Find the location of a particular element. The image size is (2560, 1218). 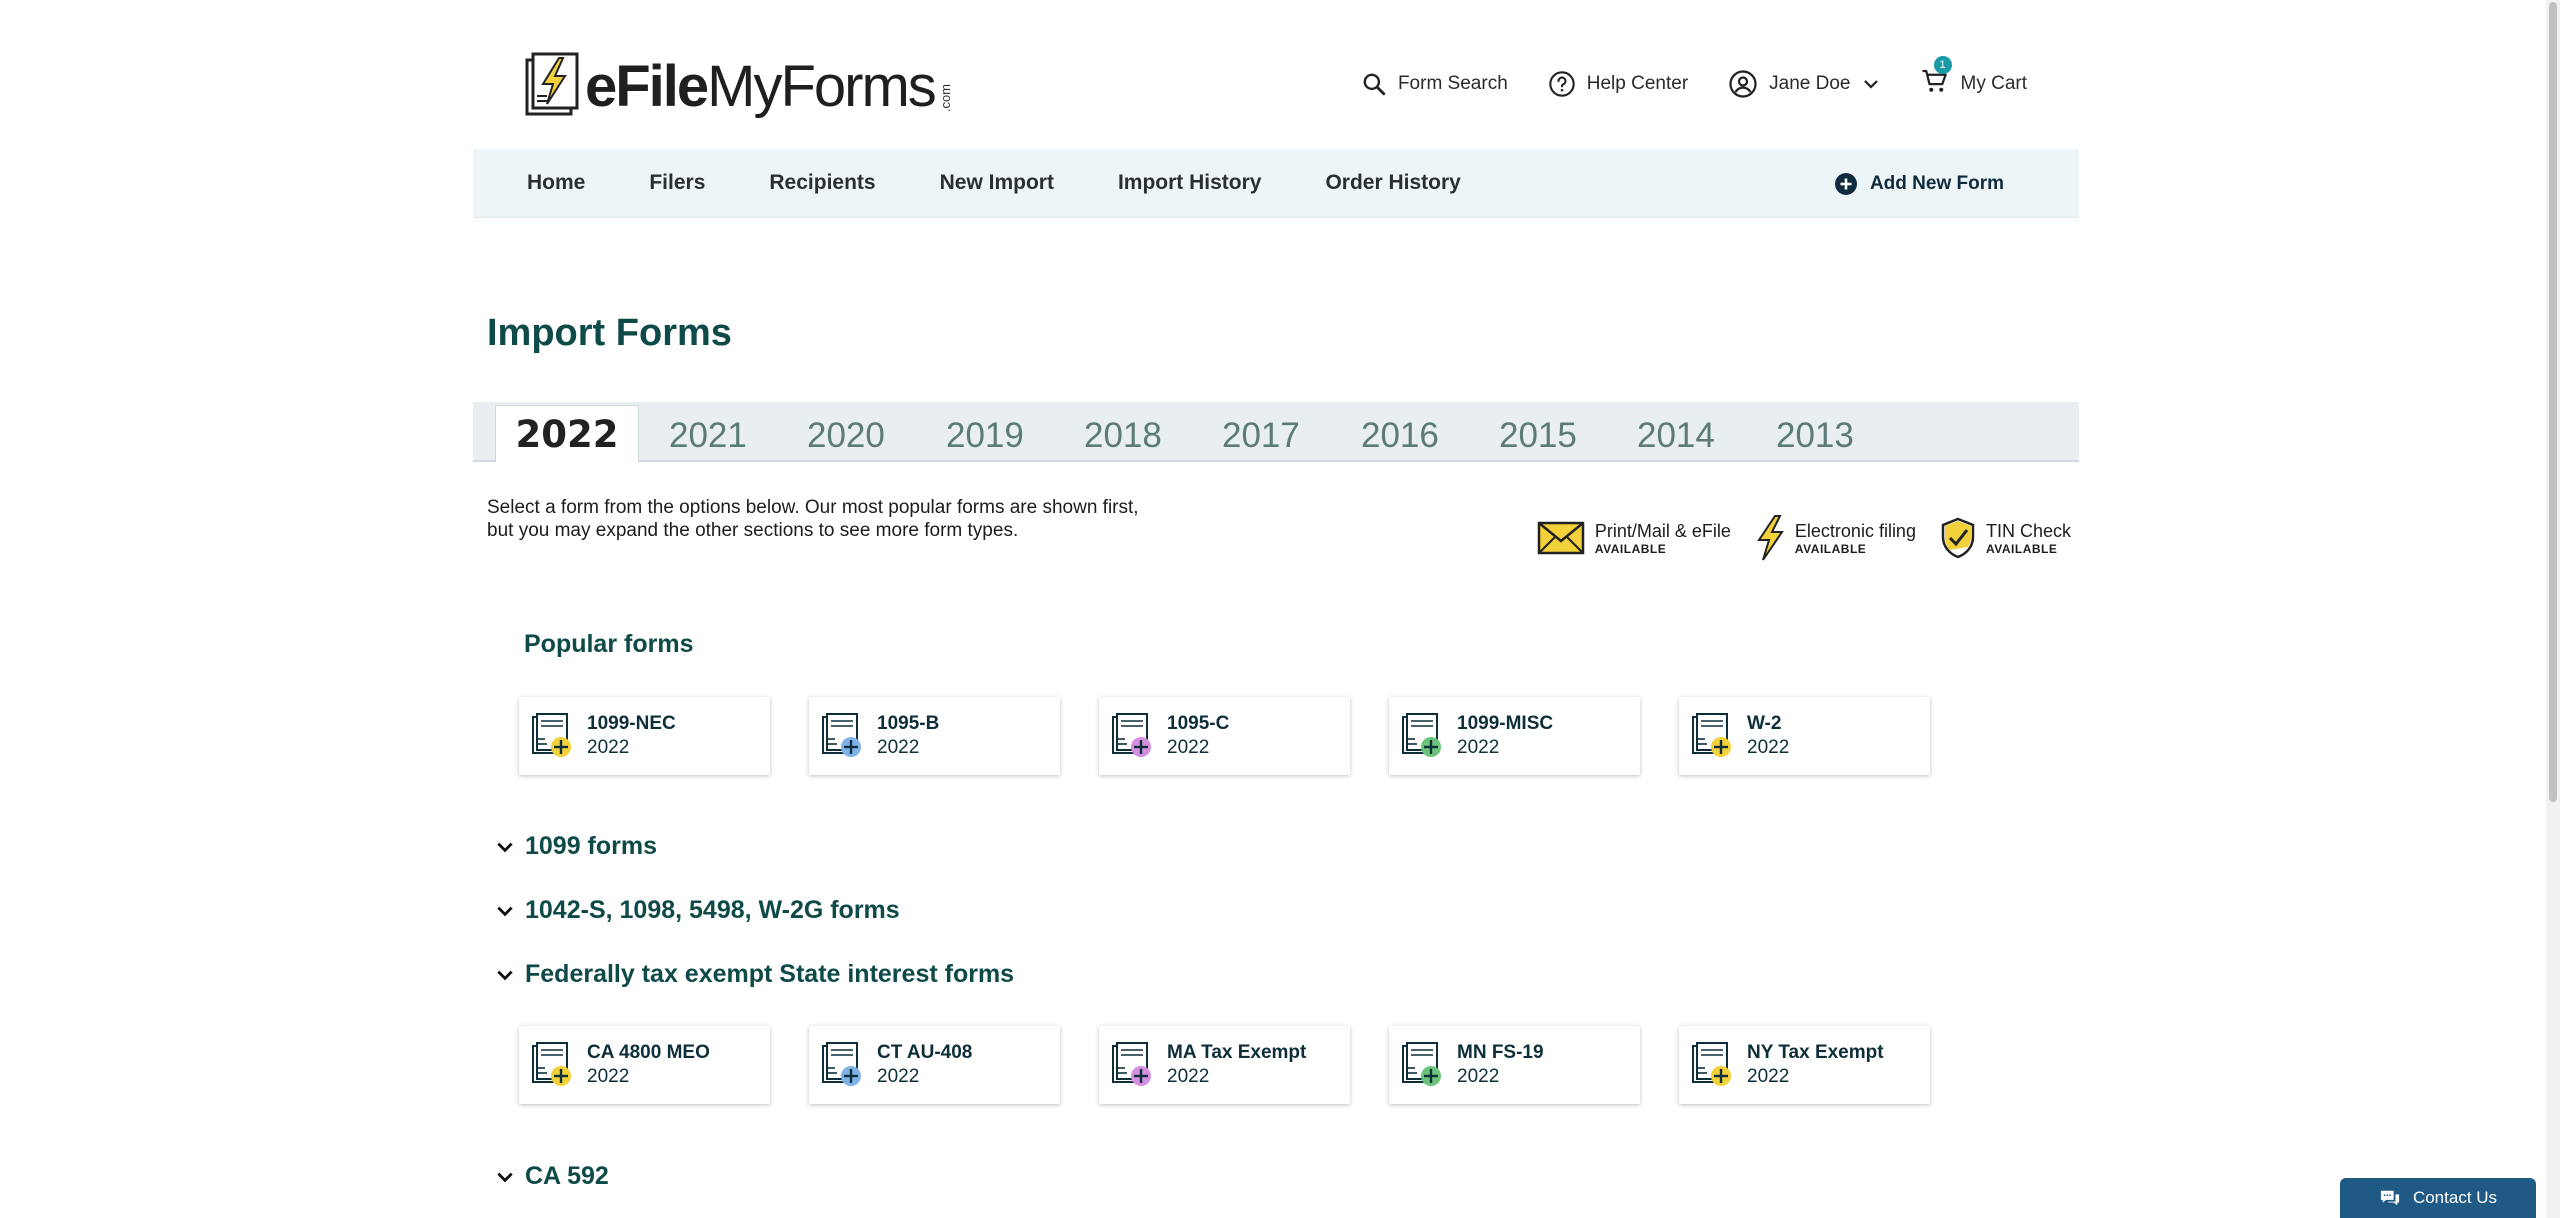

legend-electronic-filing-label: Electronic filing is located at coordinates (1855, 530).